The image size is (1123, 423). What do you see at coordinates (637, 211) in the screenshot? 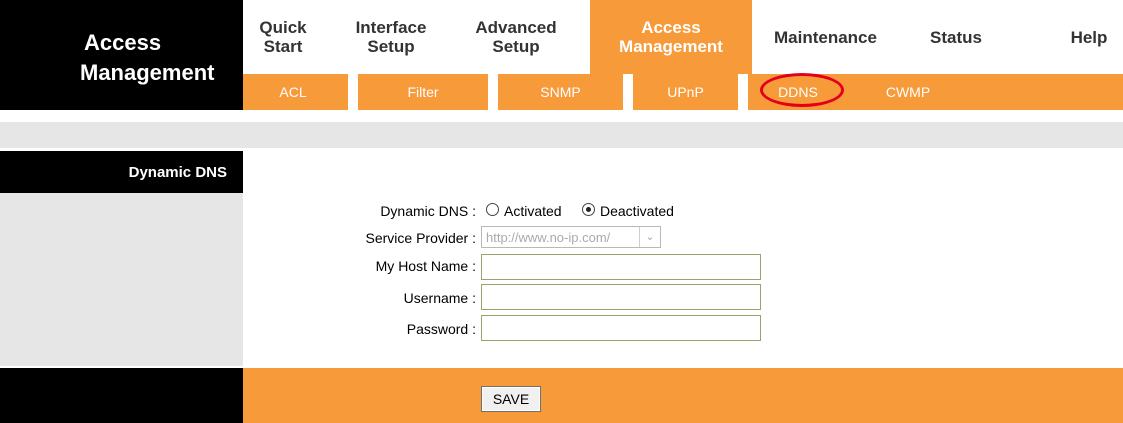
I see `deactivated-label: Deactivated` at bounding box center [637, 211].